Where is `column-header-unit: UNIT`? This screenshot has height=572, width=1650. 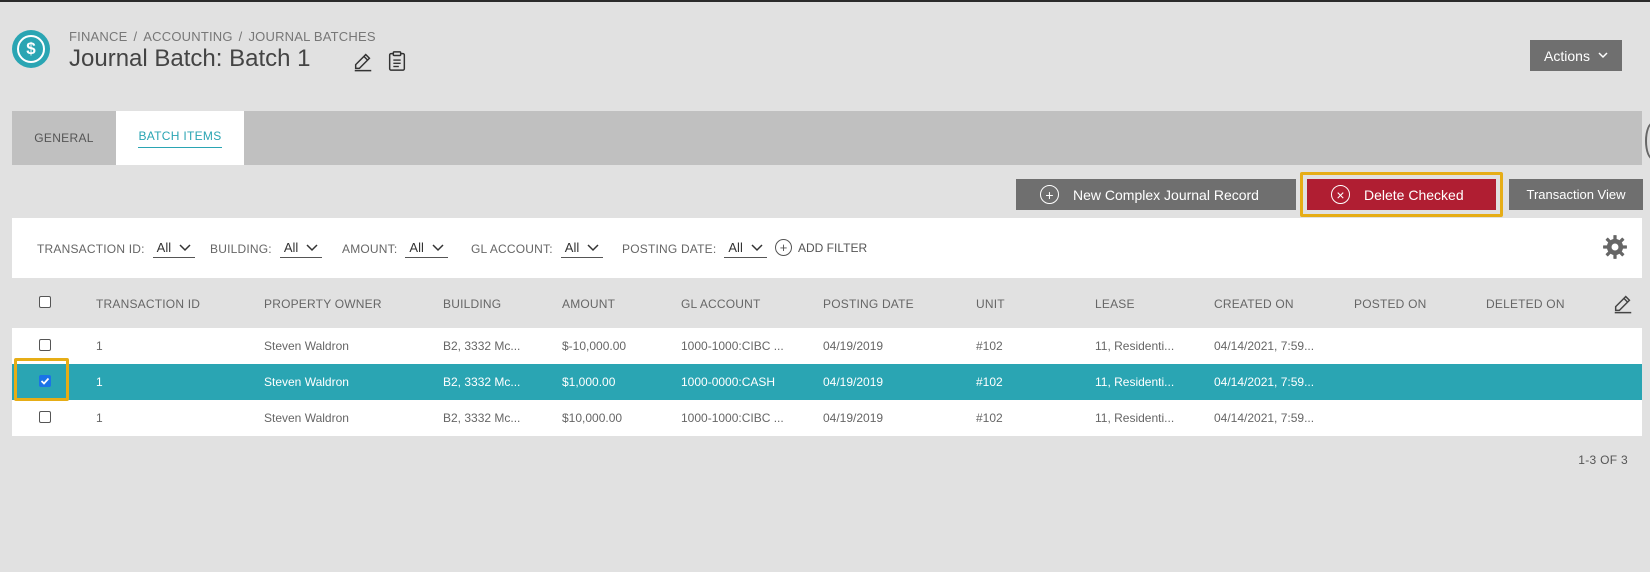
column-header-unit: UNIT is located at coordinates (990, 304).